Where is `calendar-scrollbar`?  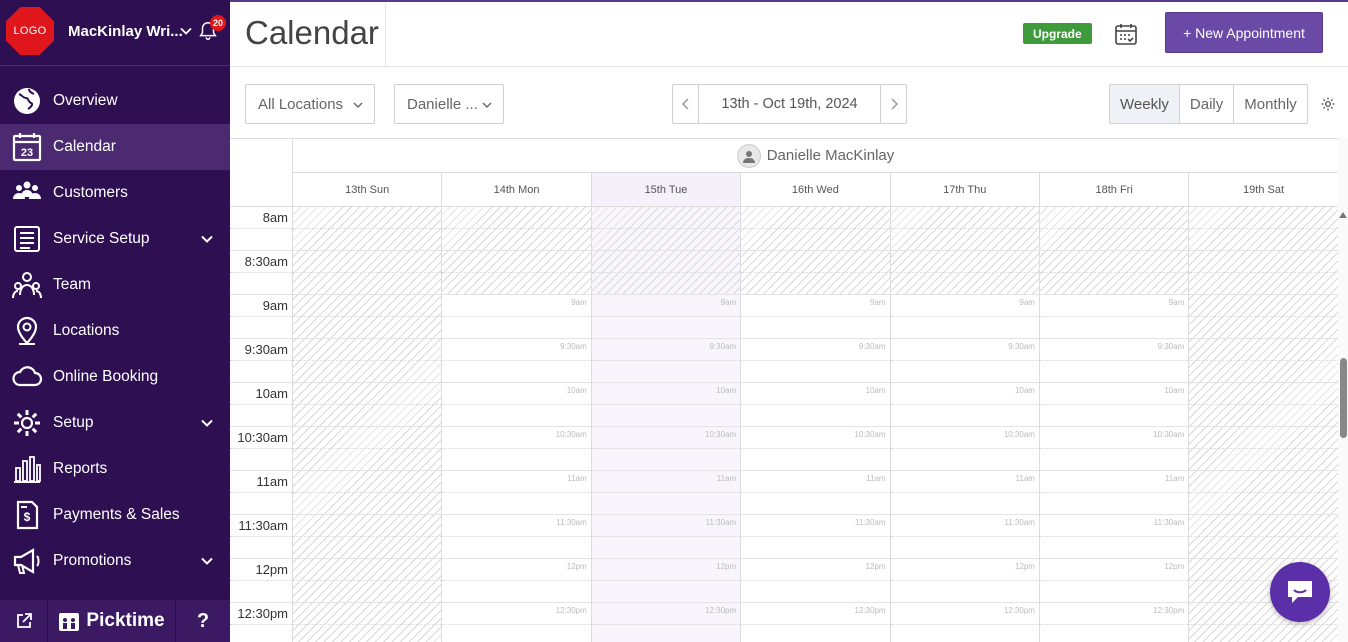 calendar-scrollbar is located at coordinates (1343, 390).